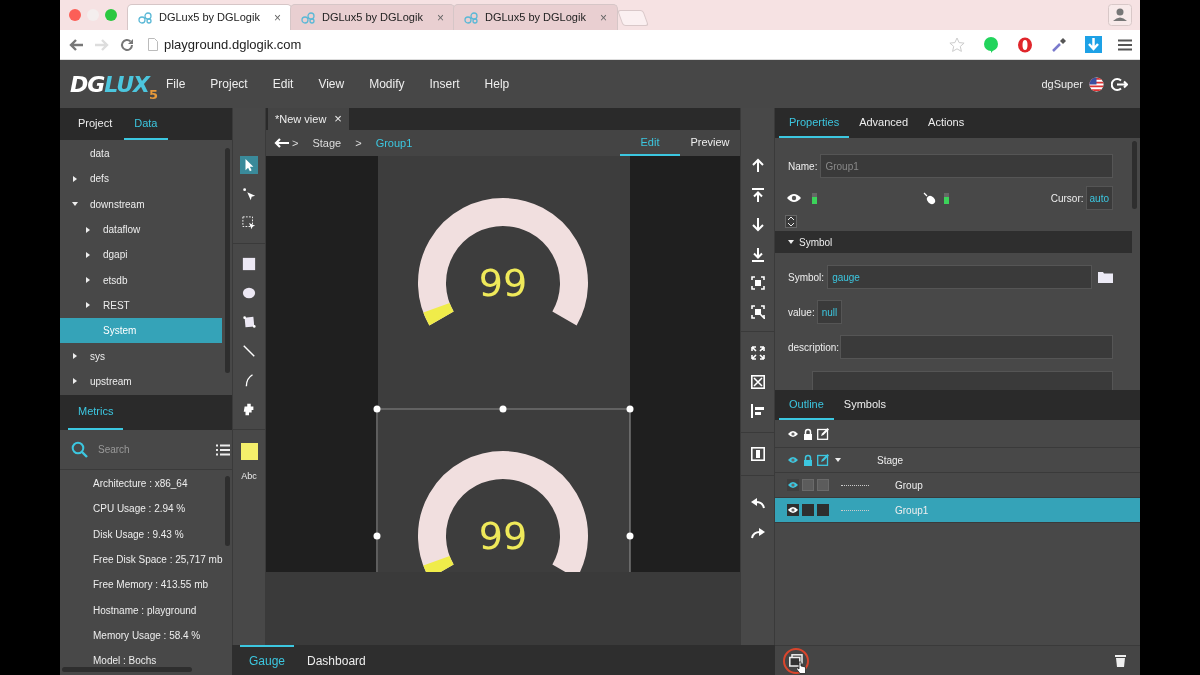 This screenshot has width=1200, height=675. I want to click on value-field: null, so click(829, 312).